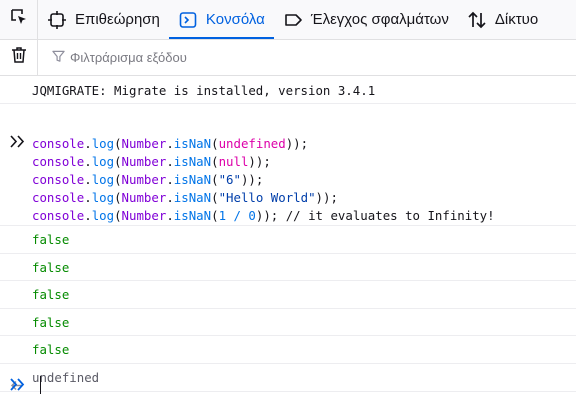 The image size is (576, 403). Describe the element at coordinates (288, 57) in the screenshot. I see `console-filter-bar: Φιλτράρισμα εξόδου` at that location.